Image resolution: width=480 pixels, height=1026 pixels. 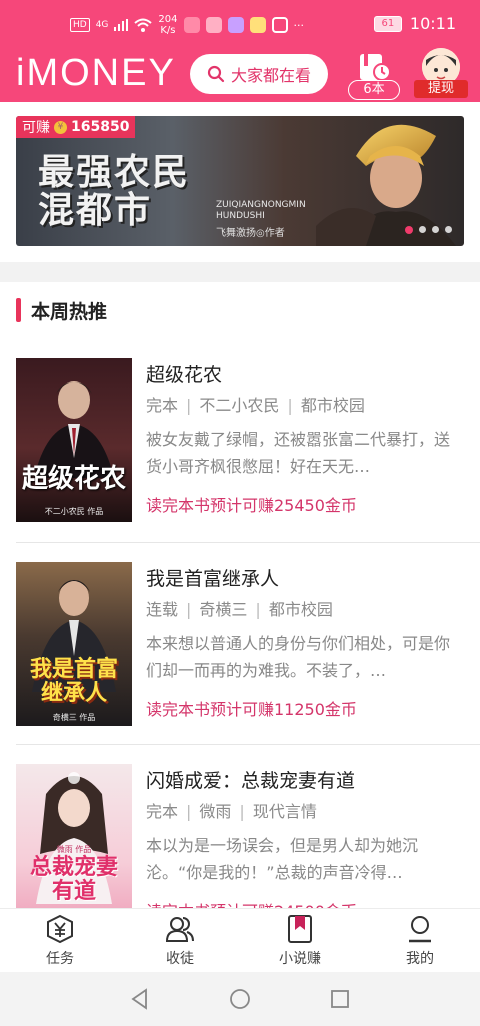 What do you see at coordinates (184, 373) in the screenshot?
I see `book-title: 超级花农` at bounding box center [184, 373].